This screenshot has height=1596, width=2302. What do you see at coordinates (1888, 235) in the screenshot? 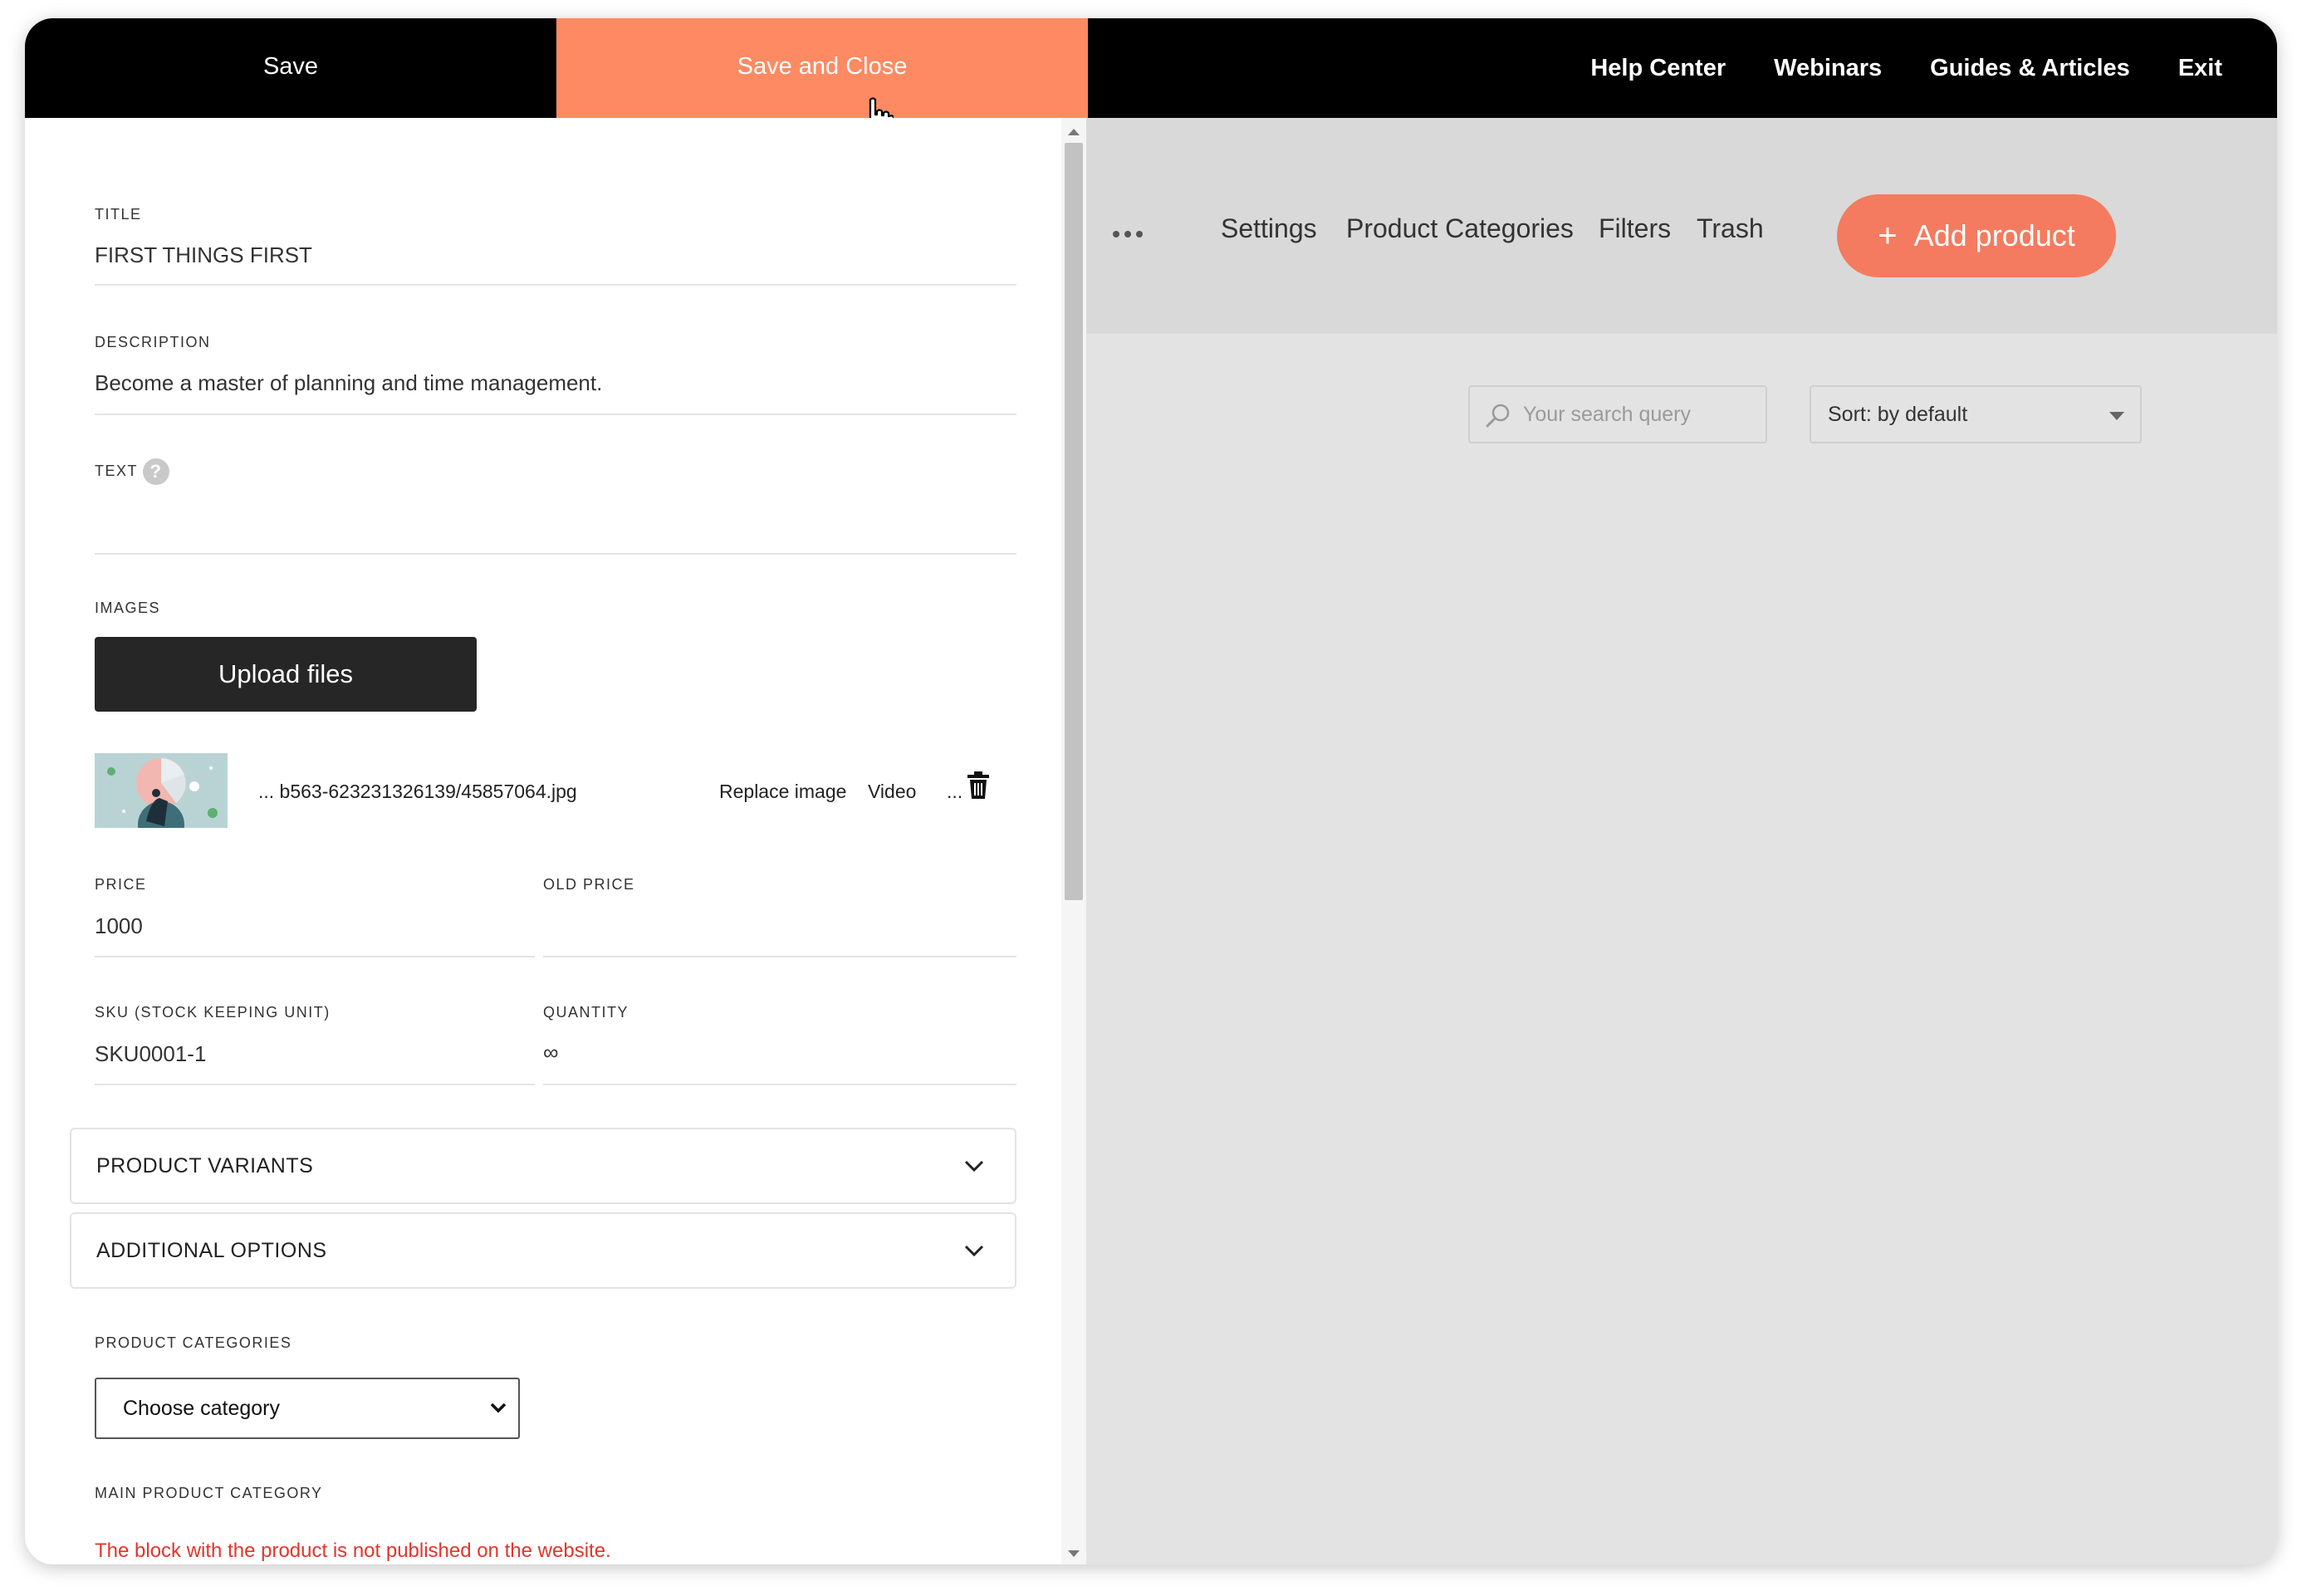
I see `plus-icon: +` at bounding box center [1888, 235].